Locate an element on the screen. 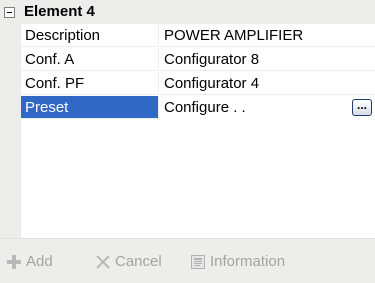  grid-left-margin is located at coordinates (10, 119).